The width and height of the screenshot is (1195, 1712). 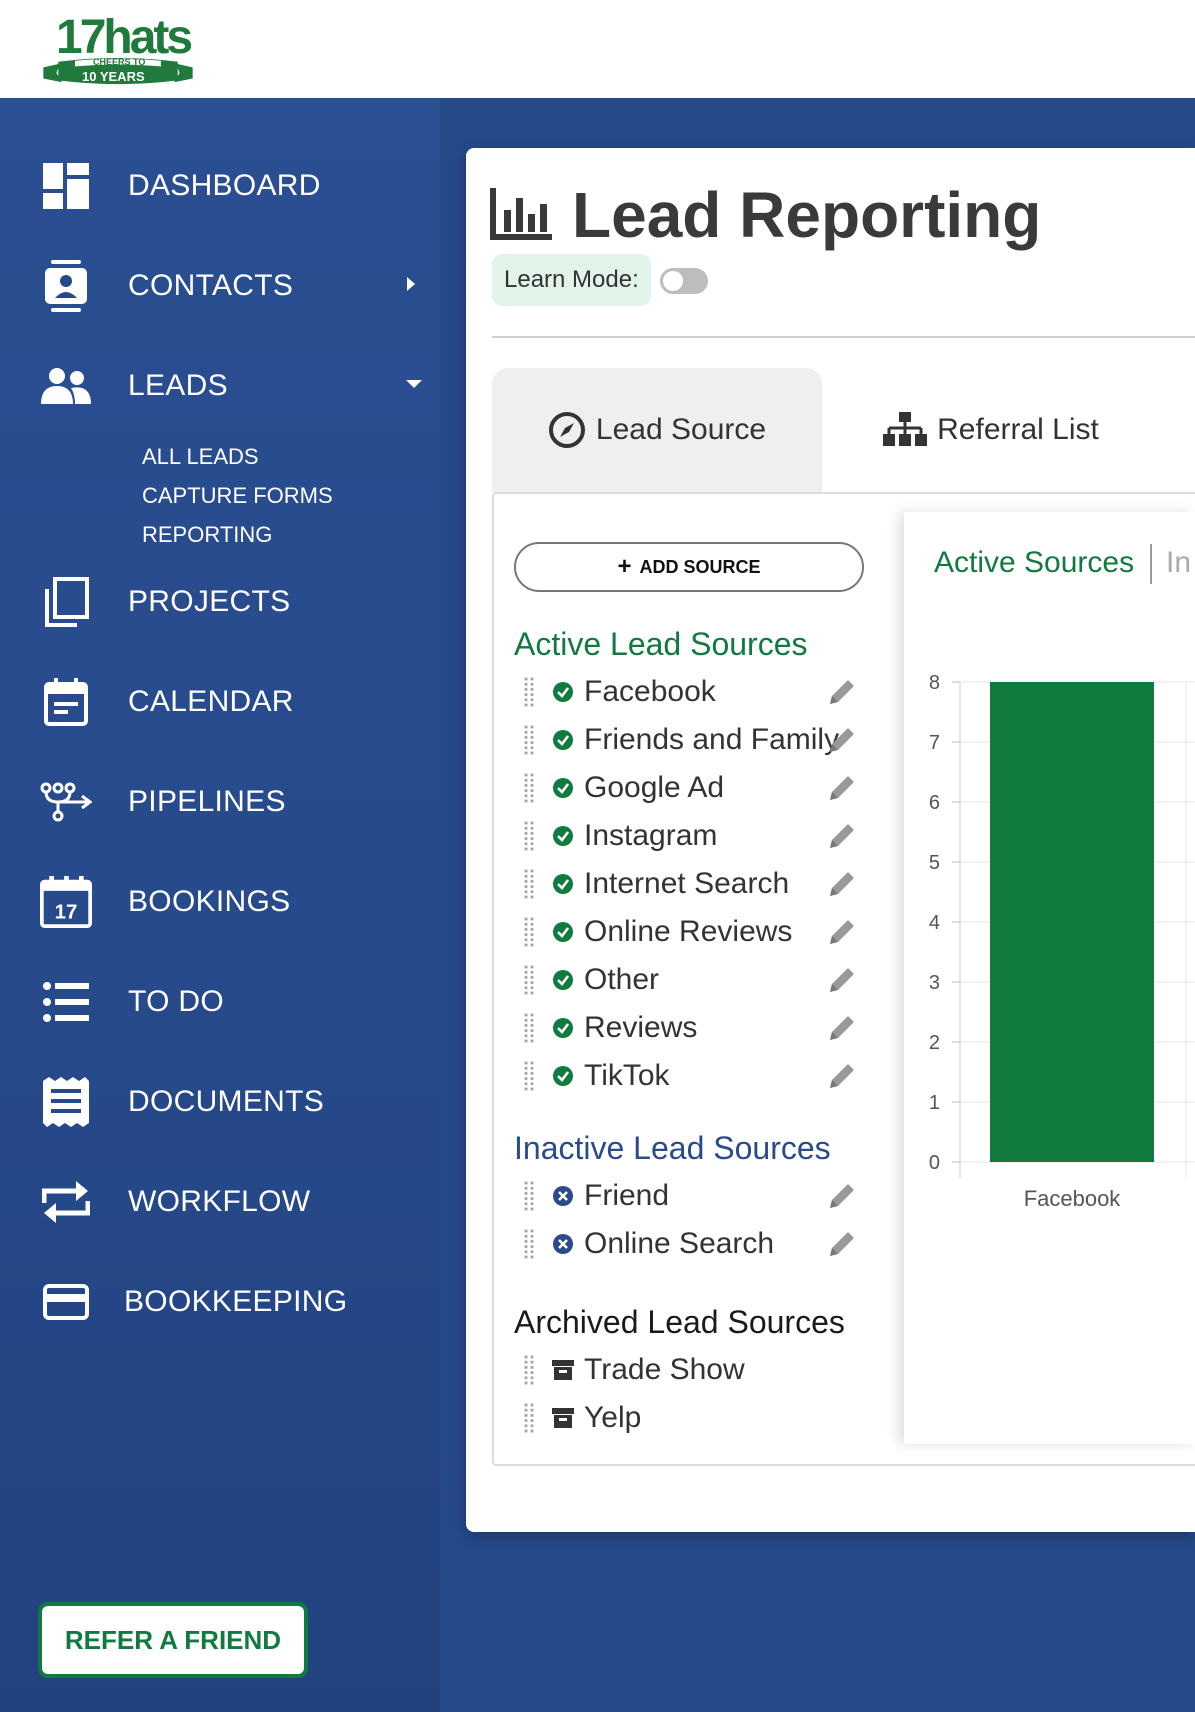 What do you see at coordinates (182, 1102) in the screenshot?
I see `sidebar-item-documents: DOCUMENTS` at bounding box center [182, 1102].